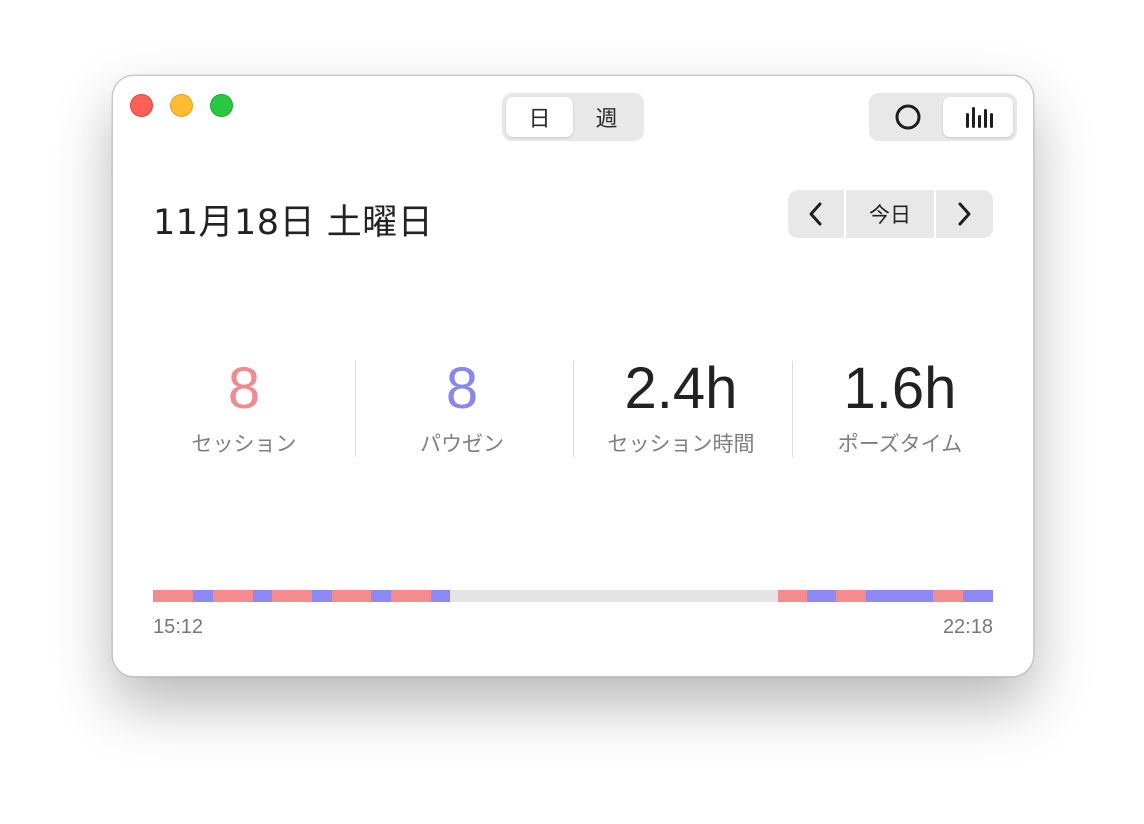 Image resolution: width=1144 pixels, height=824 pixels. I want to click on period-toggle: 日 週, so click(573, 117).